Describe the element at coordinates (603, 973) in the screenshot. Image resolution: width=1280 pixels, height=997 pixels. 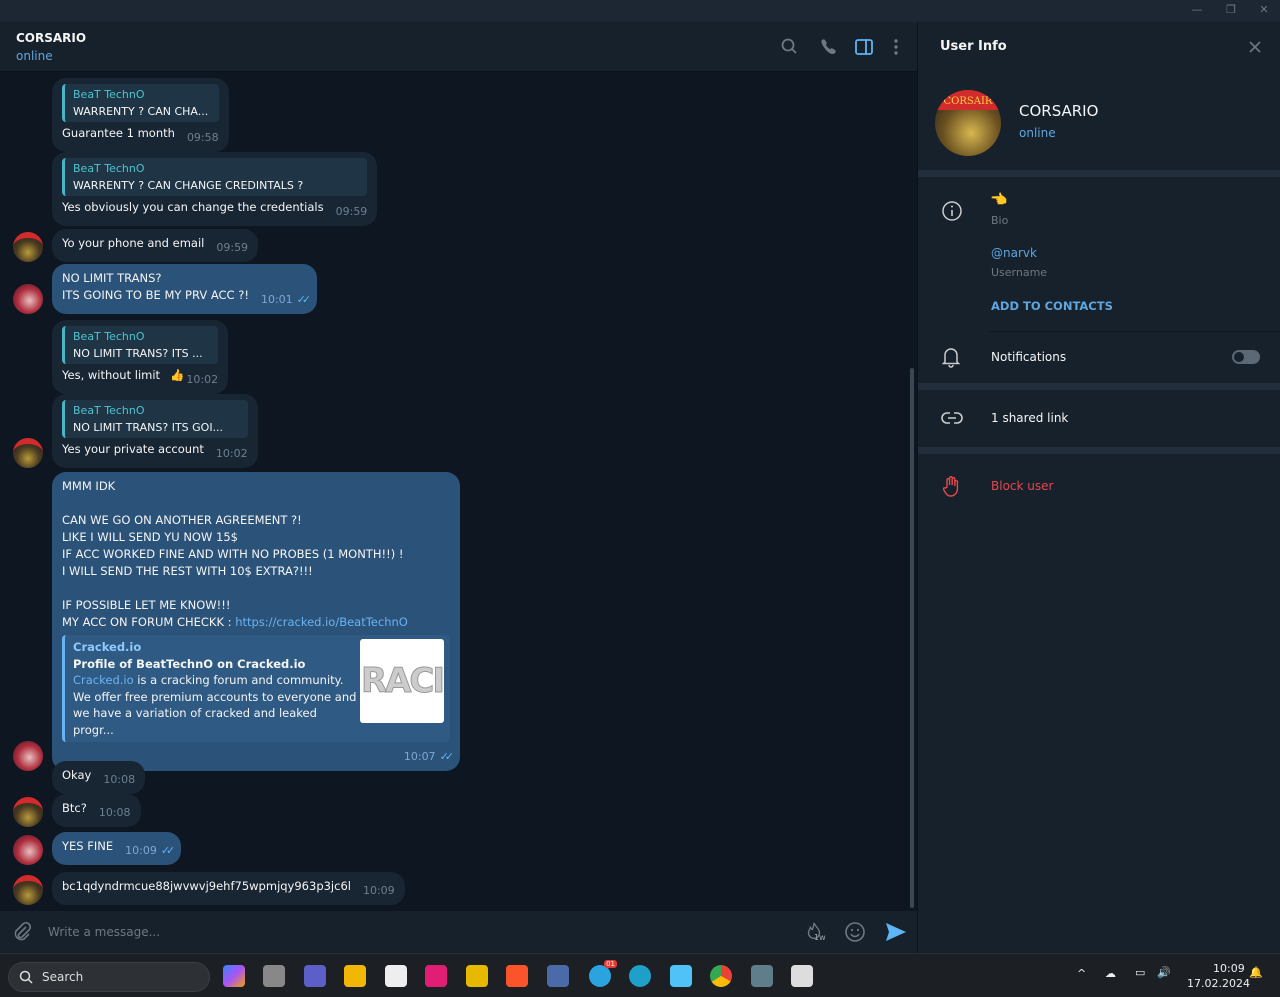
I see `telegram-icon: 01` at that location.